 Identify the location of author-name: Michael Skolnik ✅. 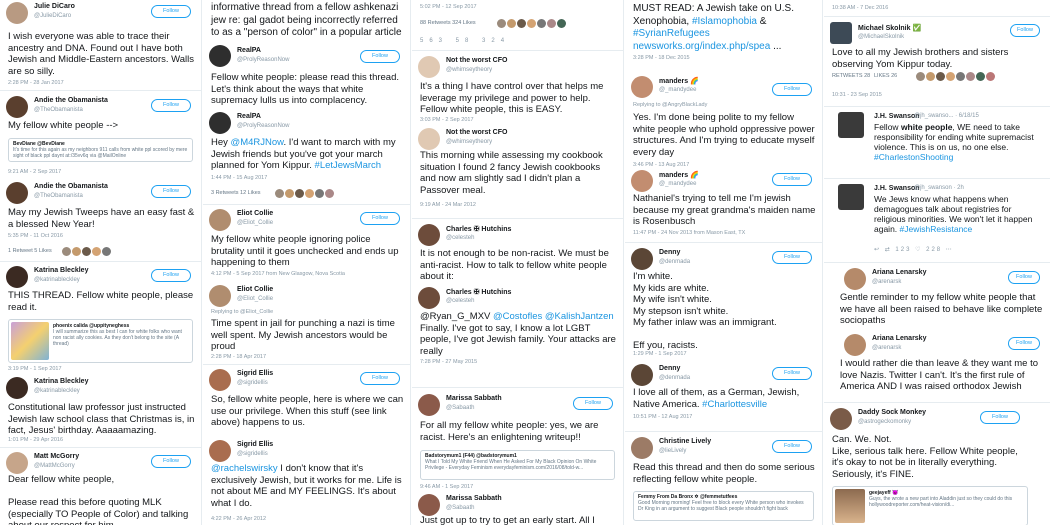
(889, 28).